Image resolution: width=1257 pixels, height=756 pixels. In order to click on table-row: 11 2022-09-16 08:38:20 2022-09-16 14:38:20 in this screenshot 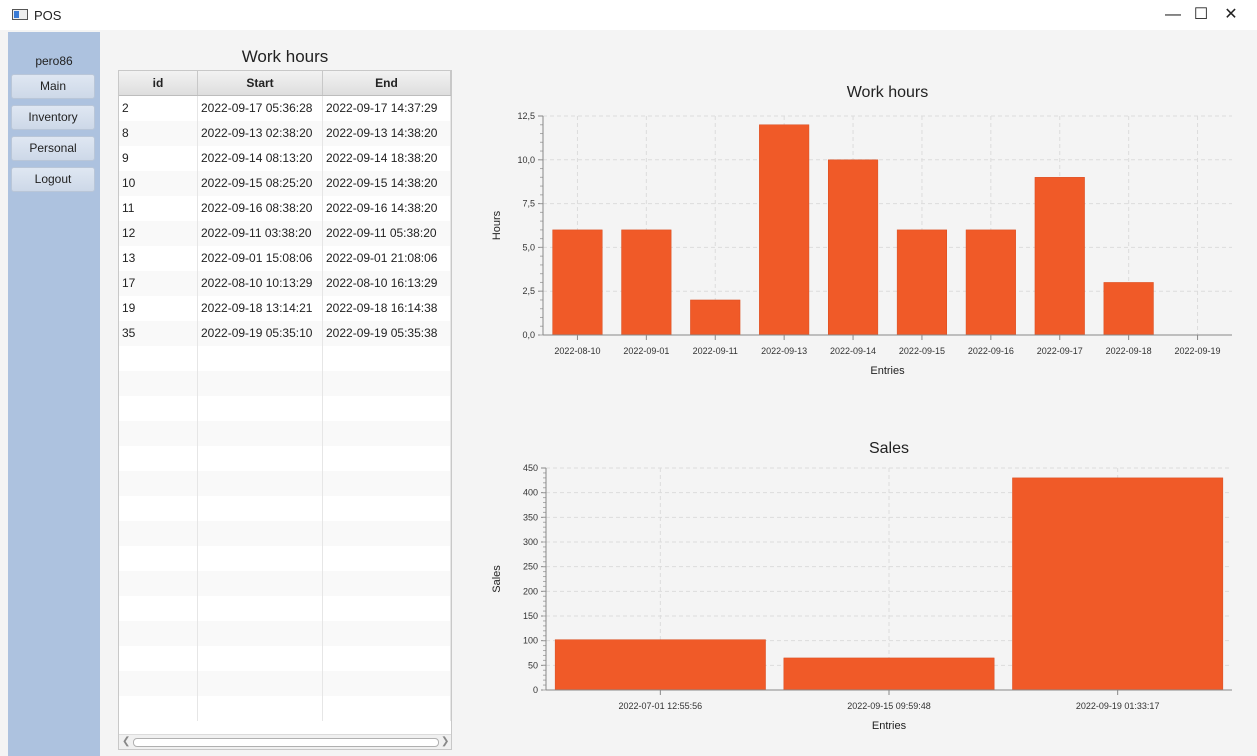, I will do `click(285, 208)`.